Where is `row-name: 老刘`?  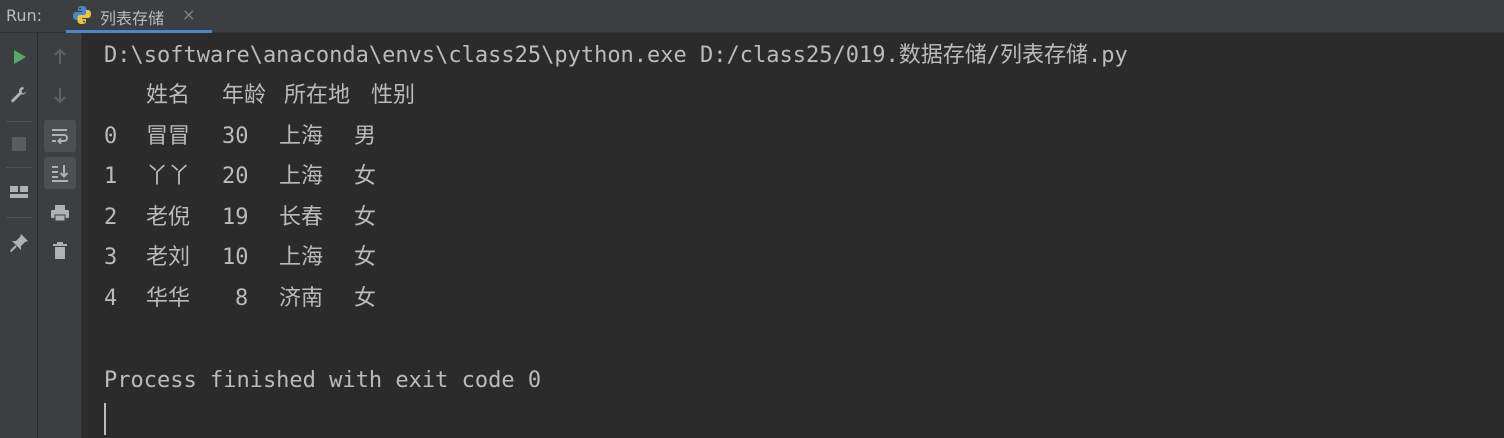
row-name: 老刘 is located at coordinates (168, 257).